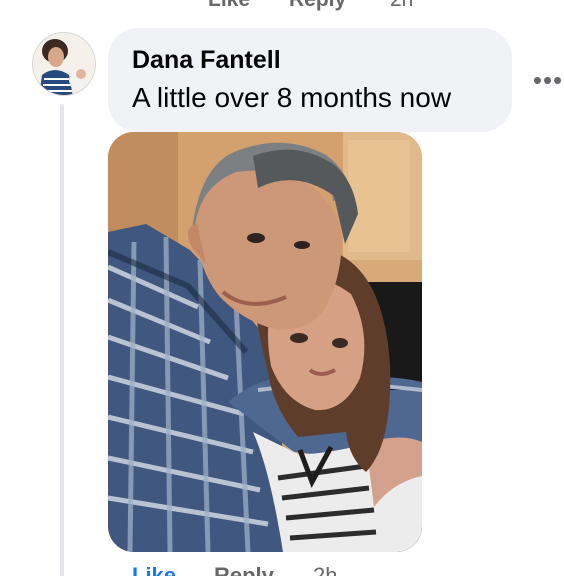  I want to click on previous-like-button: Like, so click(229, 6).